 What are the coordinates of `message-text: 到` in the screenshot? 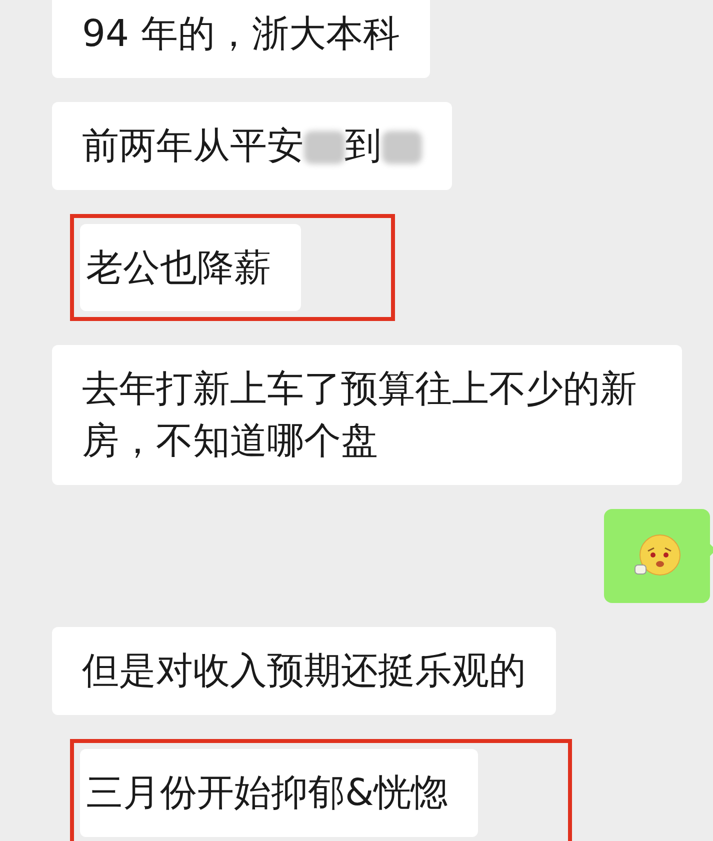 It's located at (363, 145).